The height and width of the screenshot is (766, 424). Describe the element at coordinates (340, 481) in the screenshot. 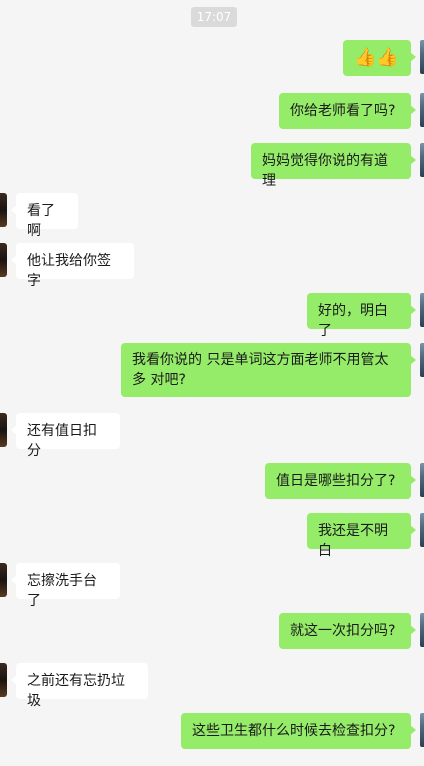

I see `outgoing-message: 值日是哪些扣分了?` at that location.